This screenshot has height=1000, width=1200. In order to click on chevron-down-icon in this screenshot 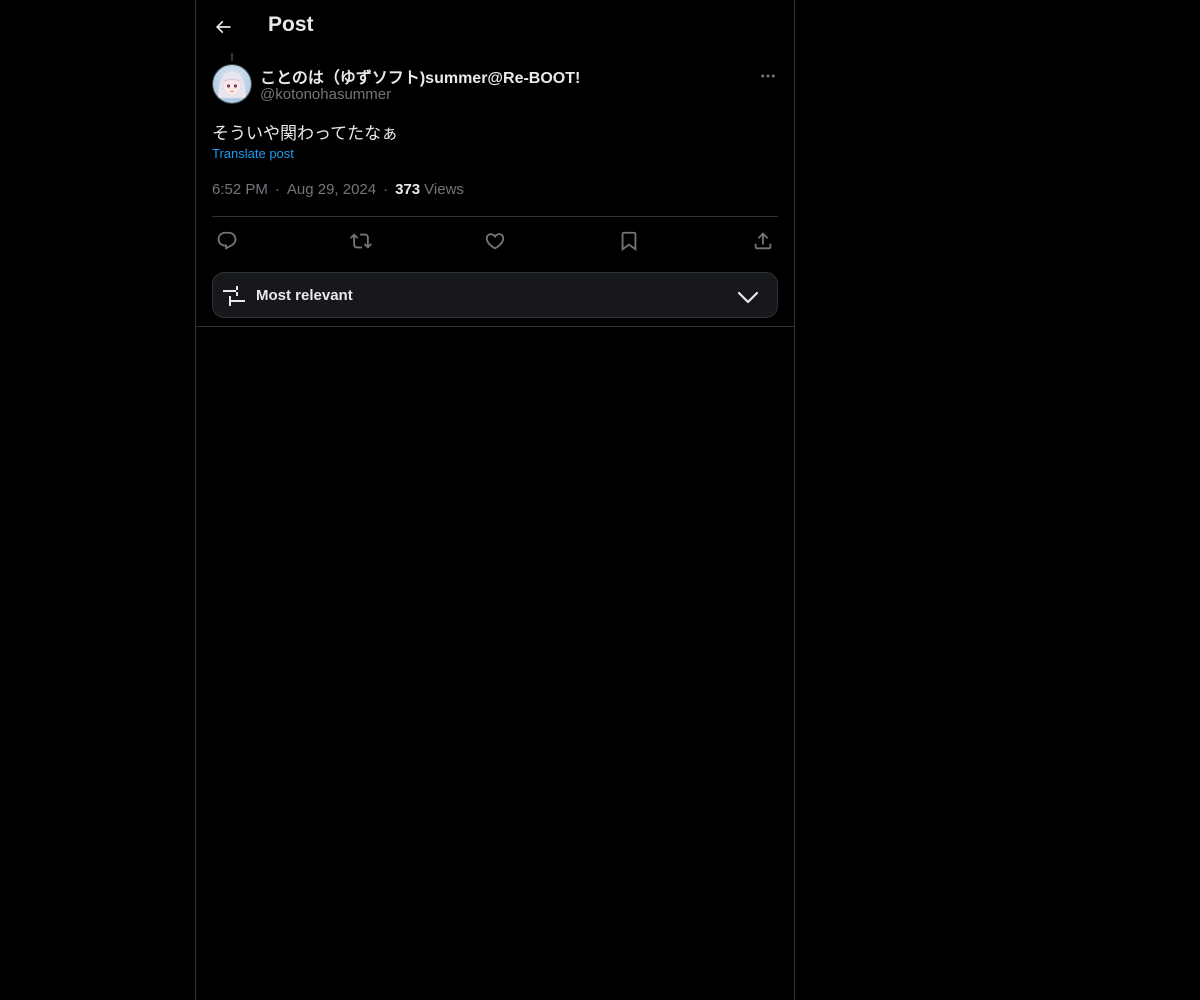, I will do `click(748, 297)`.